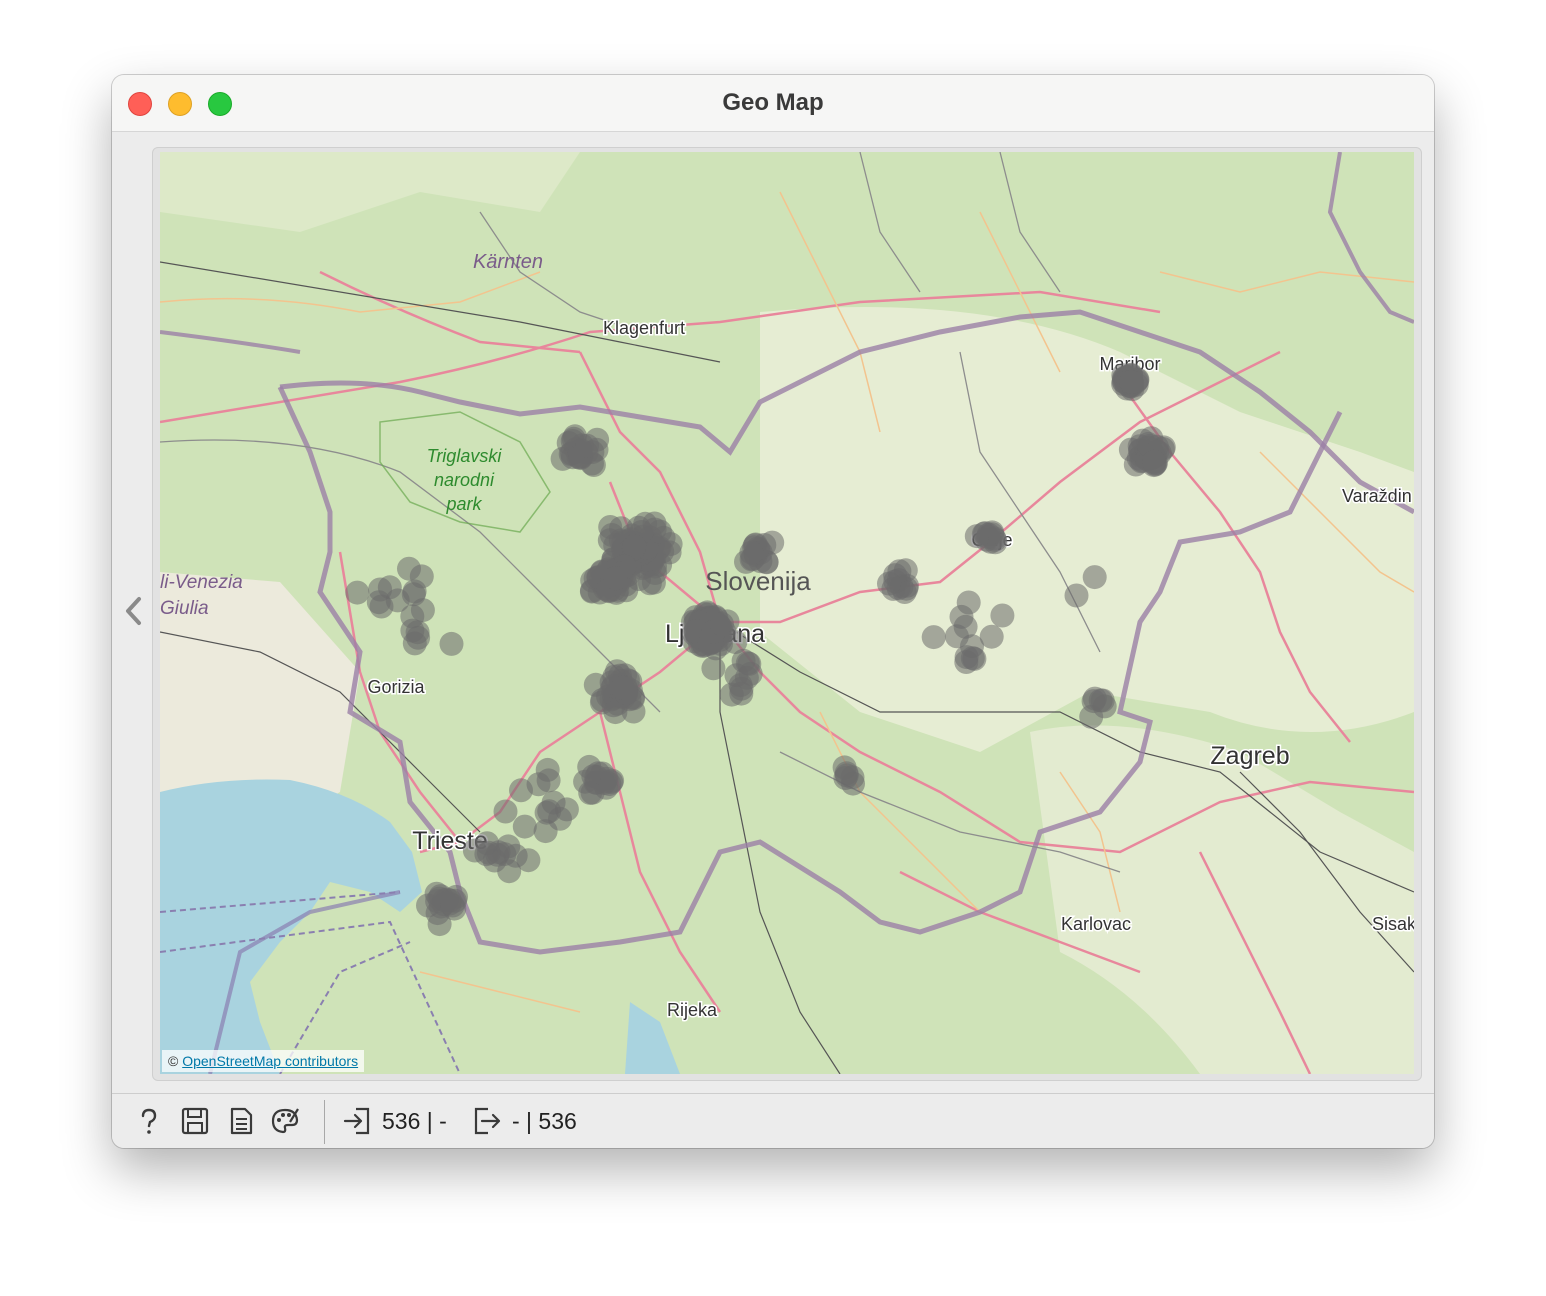  I want to click on title-bar: Geo Map, so click(773, 103).